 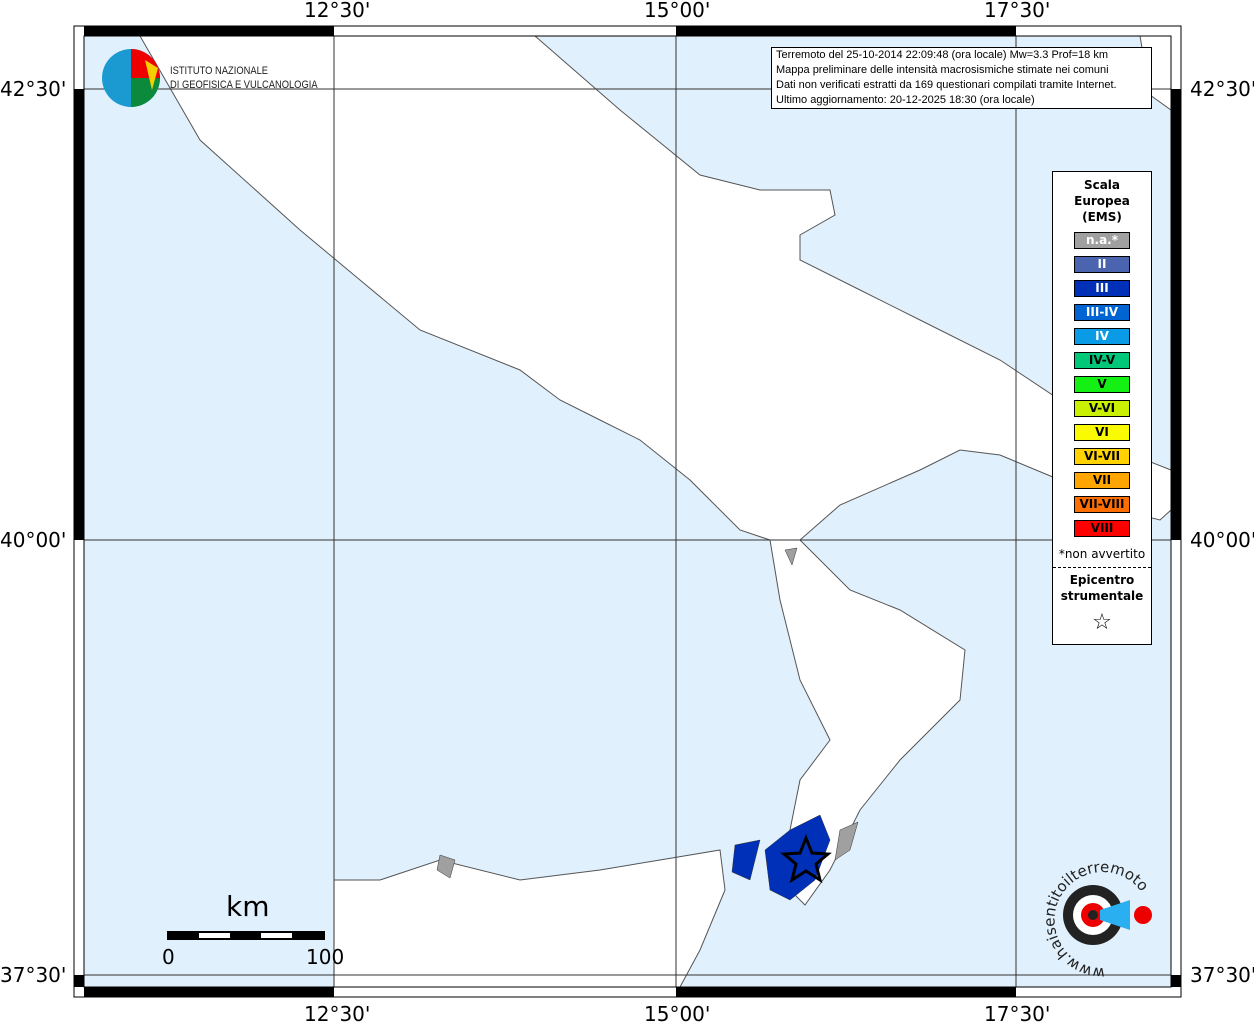 What do you see at coordinates (325, 957) in the screenshot?
I see `scale-max: 100` at bounding box center [325, 957].